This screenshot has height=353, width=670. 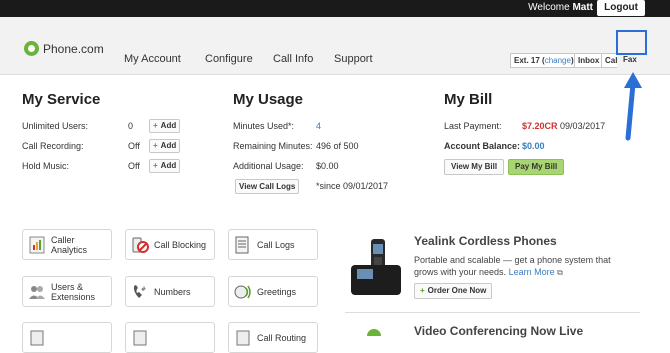 What do you see at coordinates (318, 126) in the screenshot?
I see `minutes-used-value: 4` at bounding box center [318, 126].